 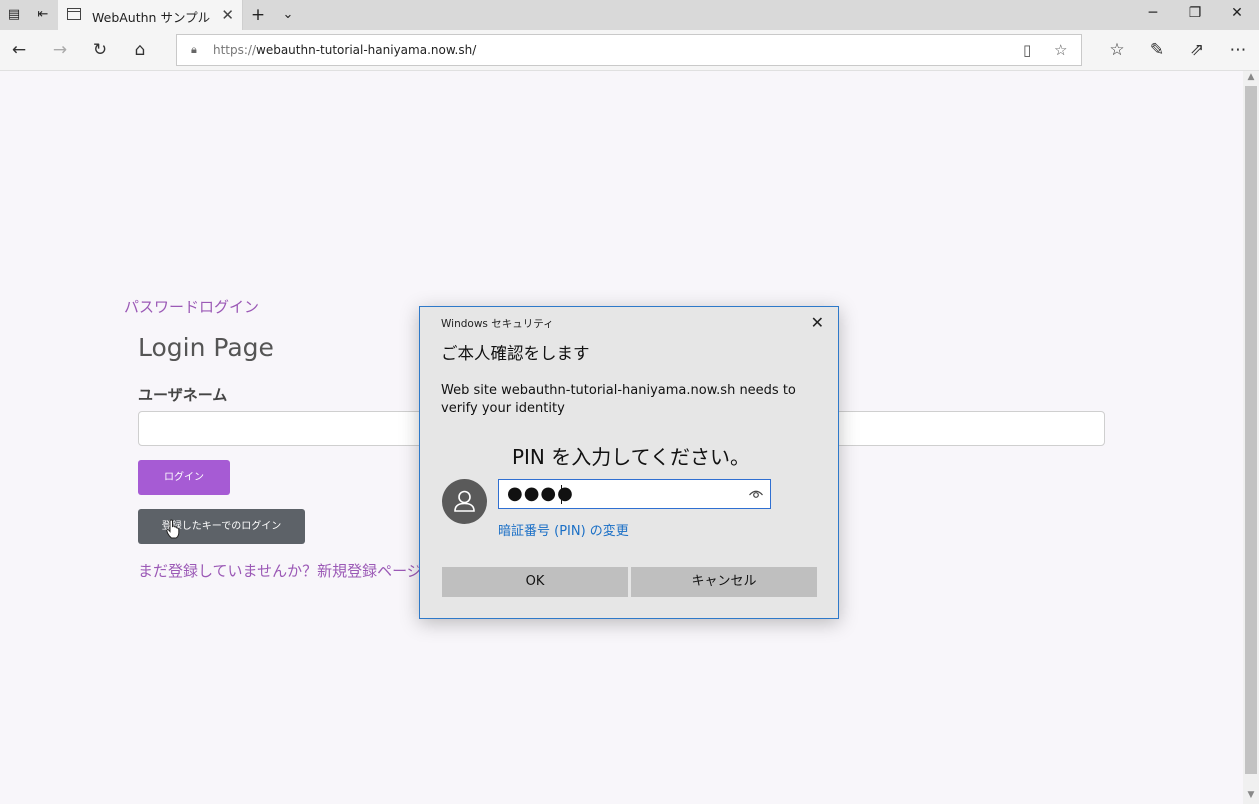 What do you see at coordinates (1117, 50) in the screenshot?
I see `favorites-list-icon: ☆` at bounding box center [1117, 50].